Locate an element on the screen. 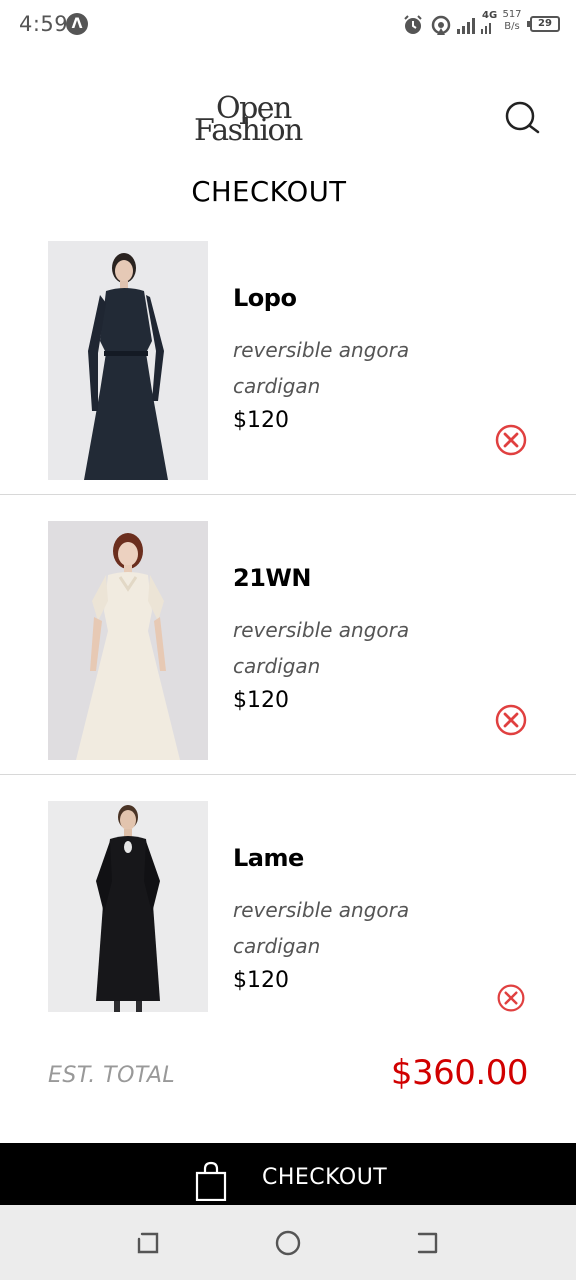 The image size is (576, 1280). shopping-bag-icon is located at coordinates (211, 1181).